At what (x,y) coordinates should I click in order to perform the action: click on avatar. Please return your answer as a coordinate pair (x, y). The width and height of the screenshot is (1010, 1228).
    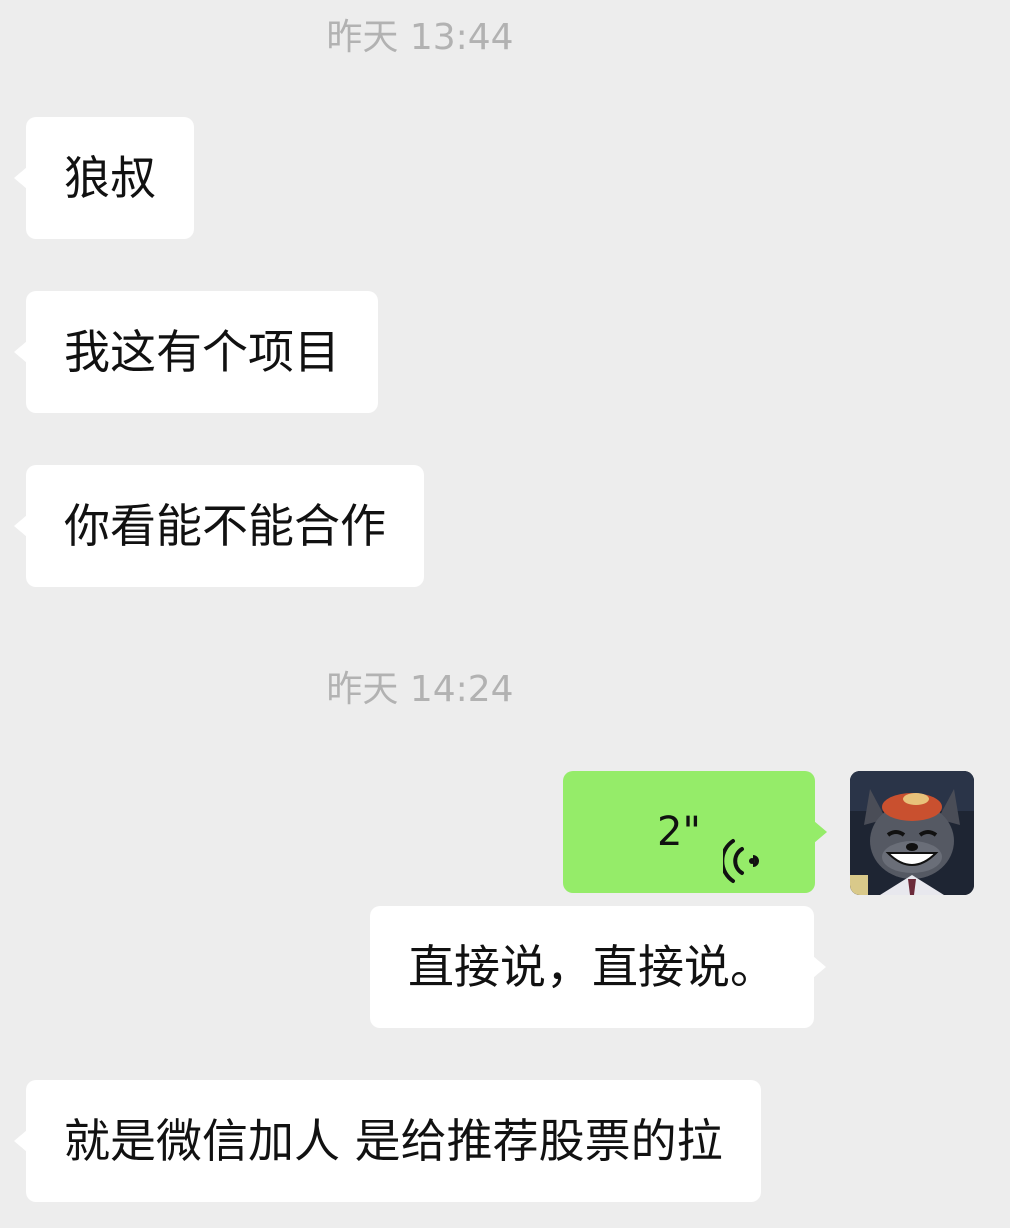
    Looking at the image, I should click on (912, 833).